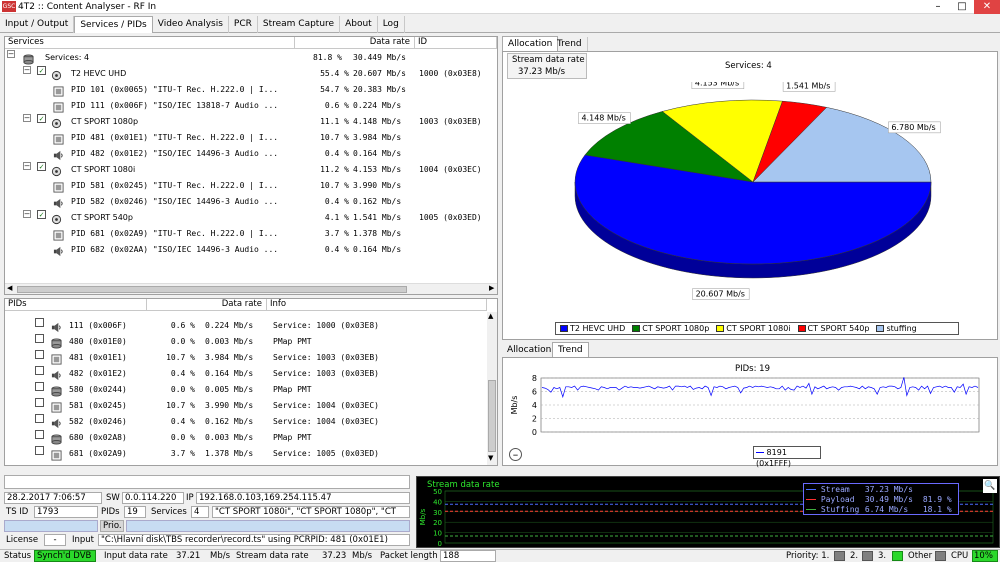 The width and height of the screenshot is (1000, 562). I want to click on scroll-up-icon: ▲, so click(490, 316).